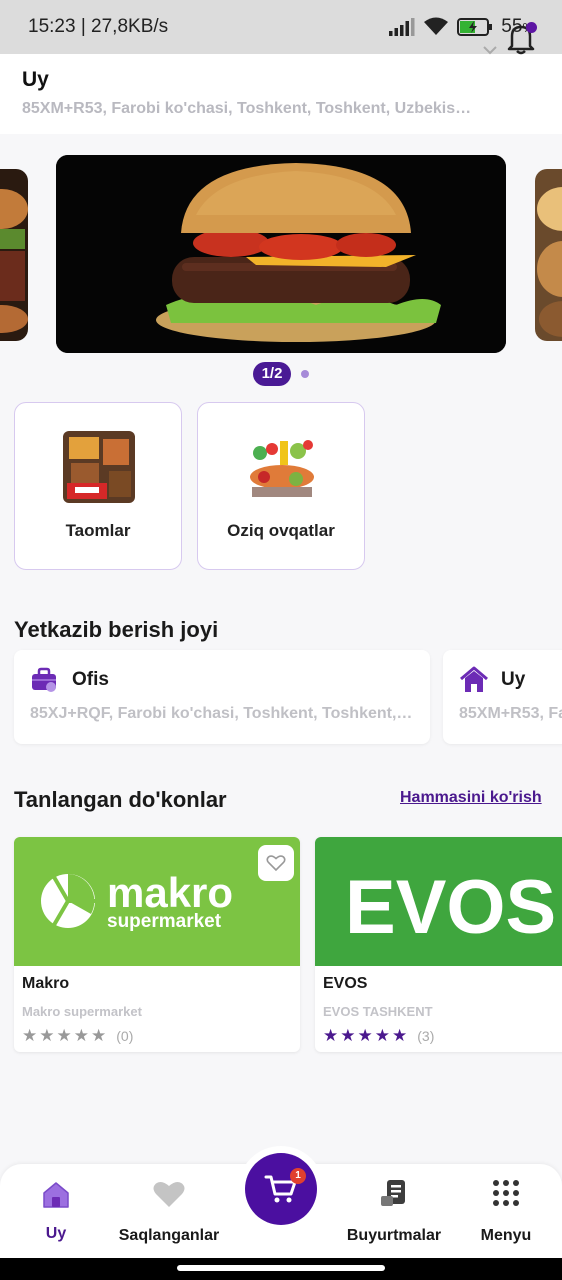 The width and height of the screenshot is (562, 1280). What do you see at coordinates (506, 1235) in the screenshot?
I see `nav-menu-label: Menyu` at bounding box center [506, 1235].